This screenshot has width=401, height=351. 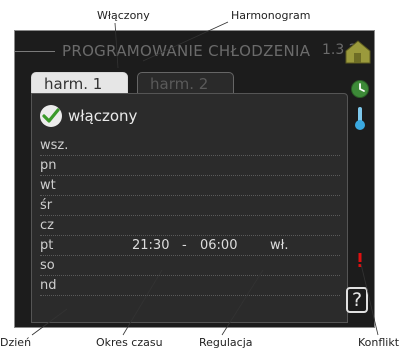 I want to click on callout-day, so click(x=49, y=322).